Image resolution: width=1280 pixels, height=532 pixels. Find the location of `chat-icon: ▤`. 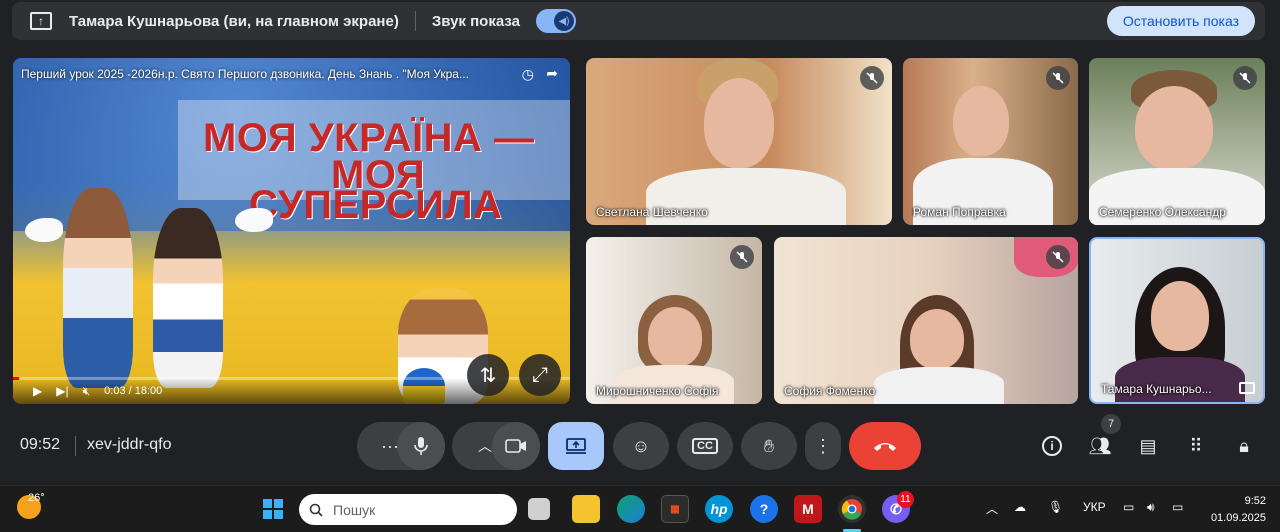

chat-icon: ▤ is located at coordinates (1148, 445).